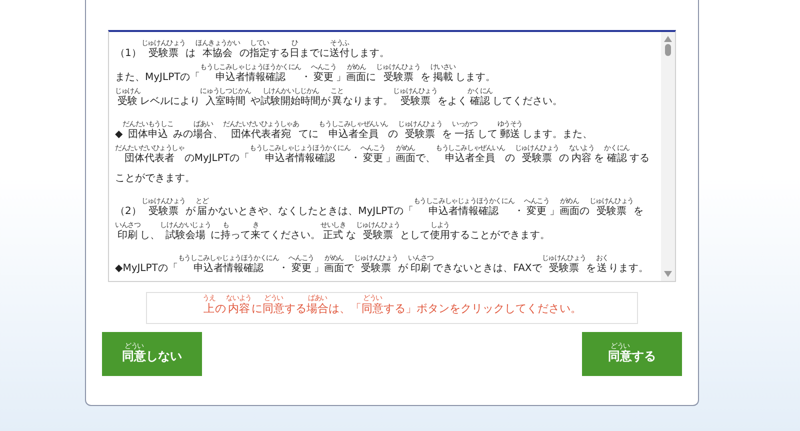 The height and width of the screenshot is (431, 800). What do you see at coordinates (668, 50) in the screenshot?
I see `scroll-thumb` at bounding box center [668, 50].